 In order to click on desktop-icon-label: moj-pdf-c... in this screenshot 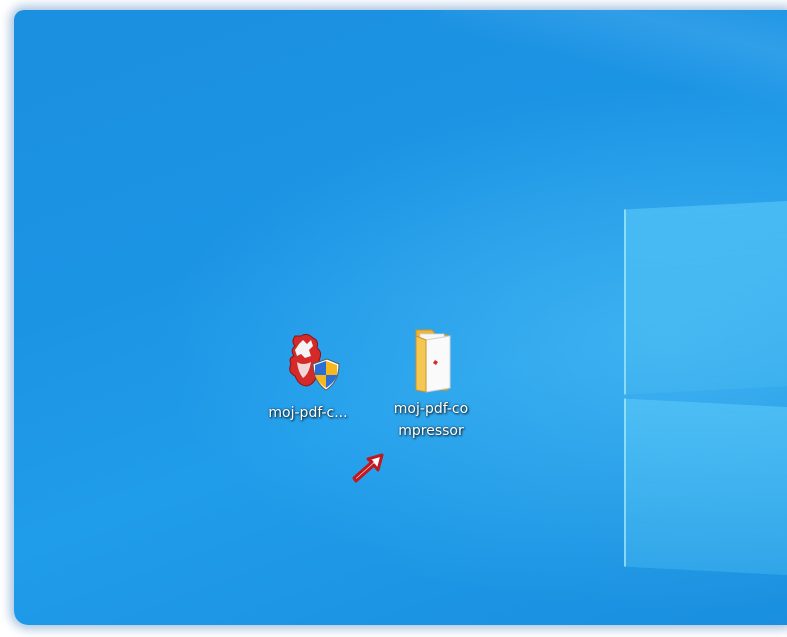, I will do `click(308, 413)`.